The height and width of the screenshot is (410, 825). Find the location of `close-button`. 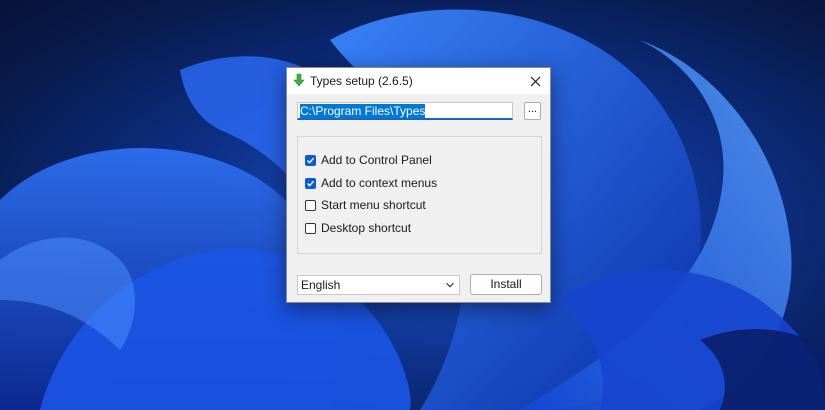

close-button is located at coordinates (535, 81).